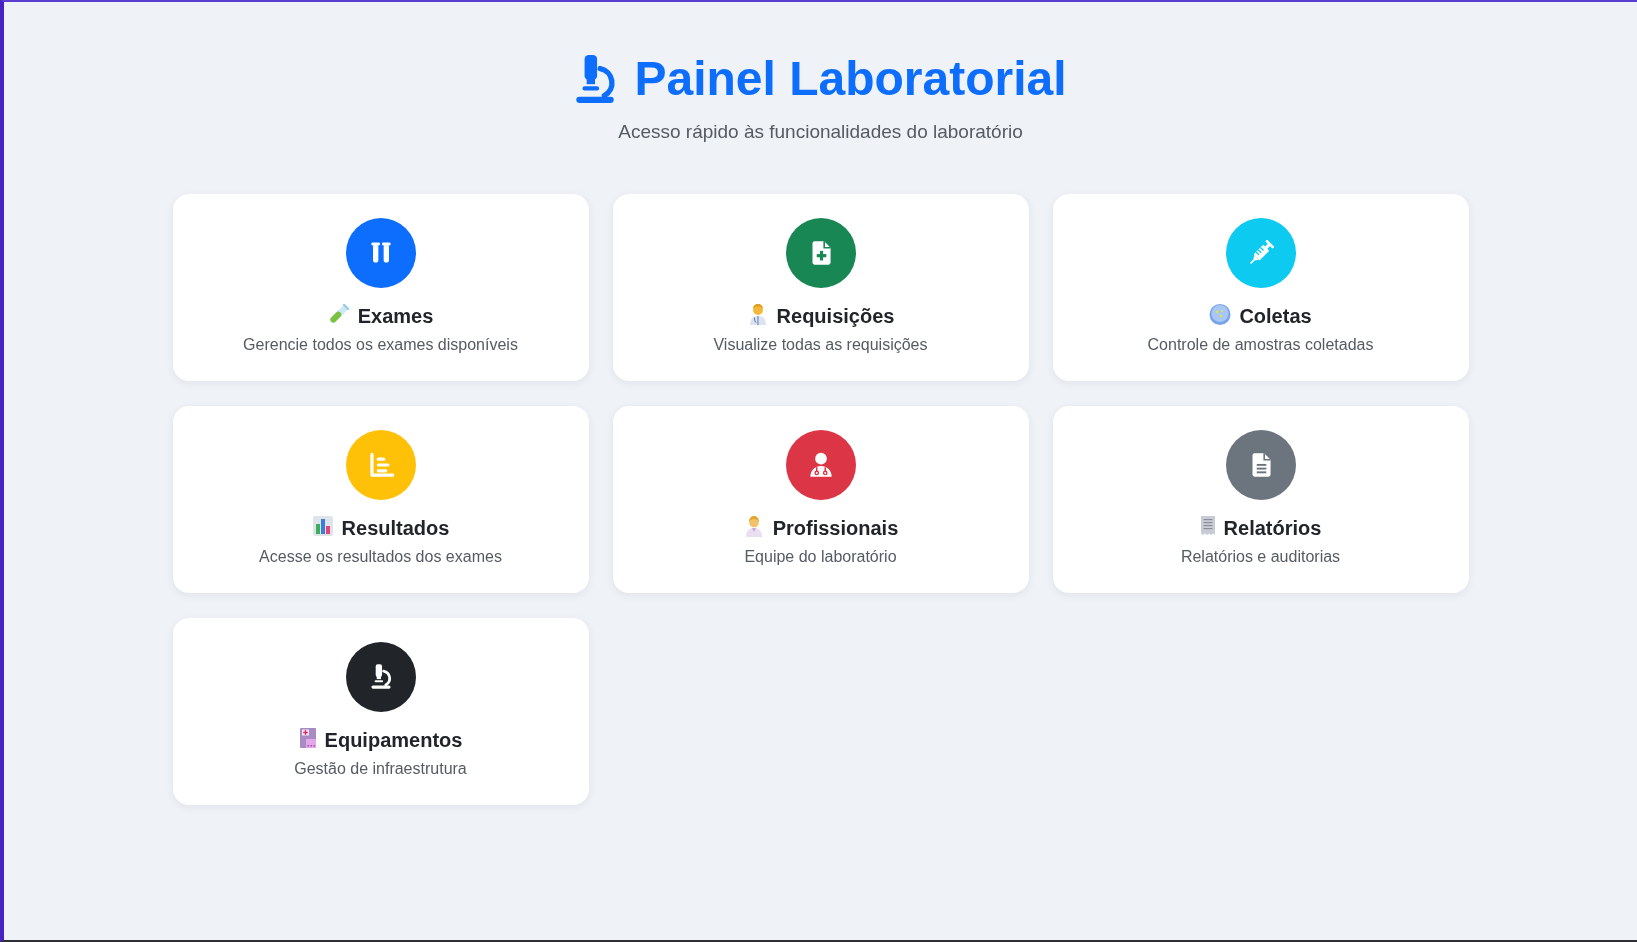 The height and width of the screenshot is (942, 1637). What do you see at coordinates (1275, 316) in the screenshot?
I see `card-title: Coletas` at bounding box center [1275, 316].